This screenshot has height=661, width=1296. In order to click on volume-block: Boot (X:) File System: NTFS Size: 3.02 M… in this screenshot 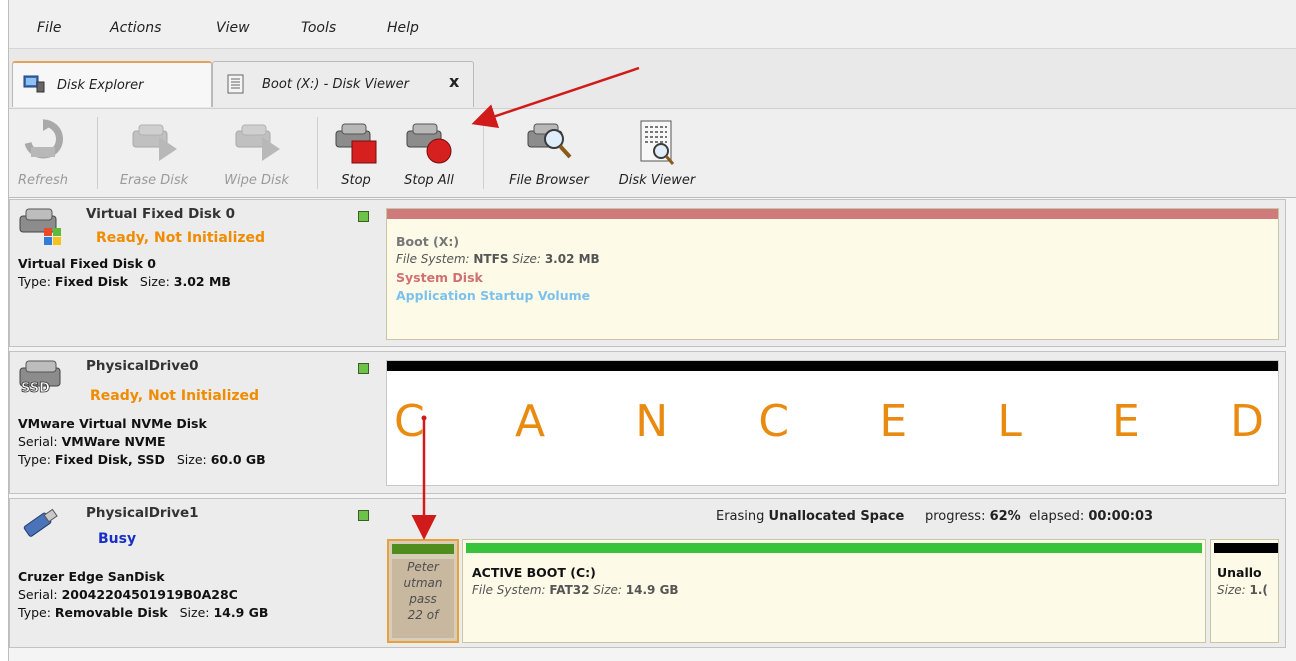, I will do `click(832, 274)`.